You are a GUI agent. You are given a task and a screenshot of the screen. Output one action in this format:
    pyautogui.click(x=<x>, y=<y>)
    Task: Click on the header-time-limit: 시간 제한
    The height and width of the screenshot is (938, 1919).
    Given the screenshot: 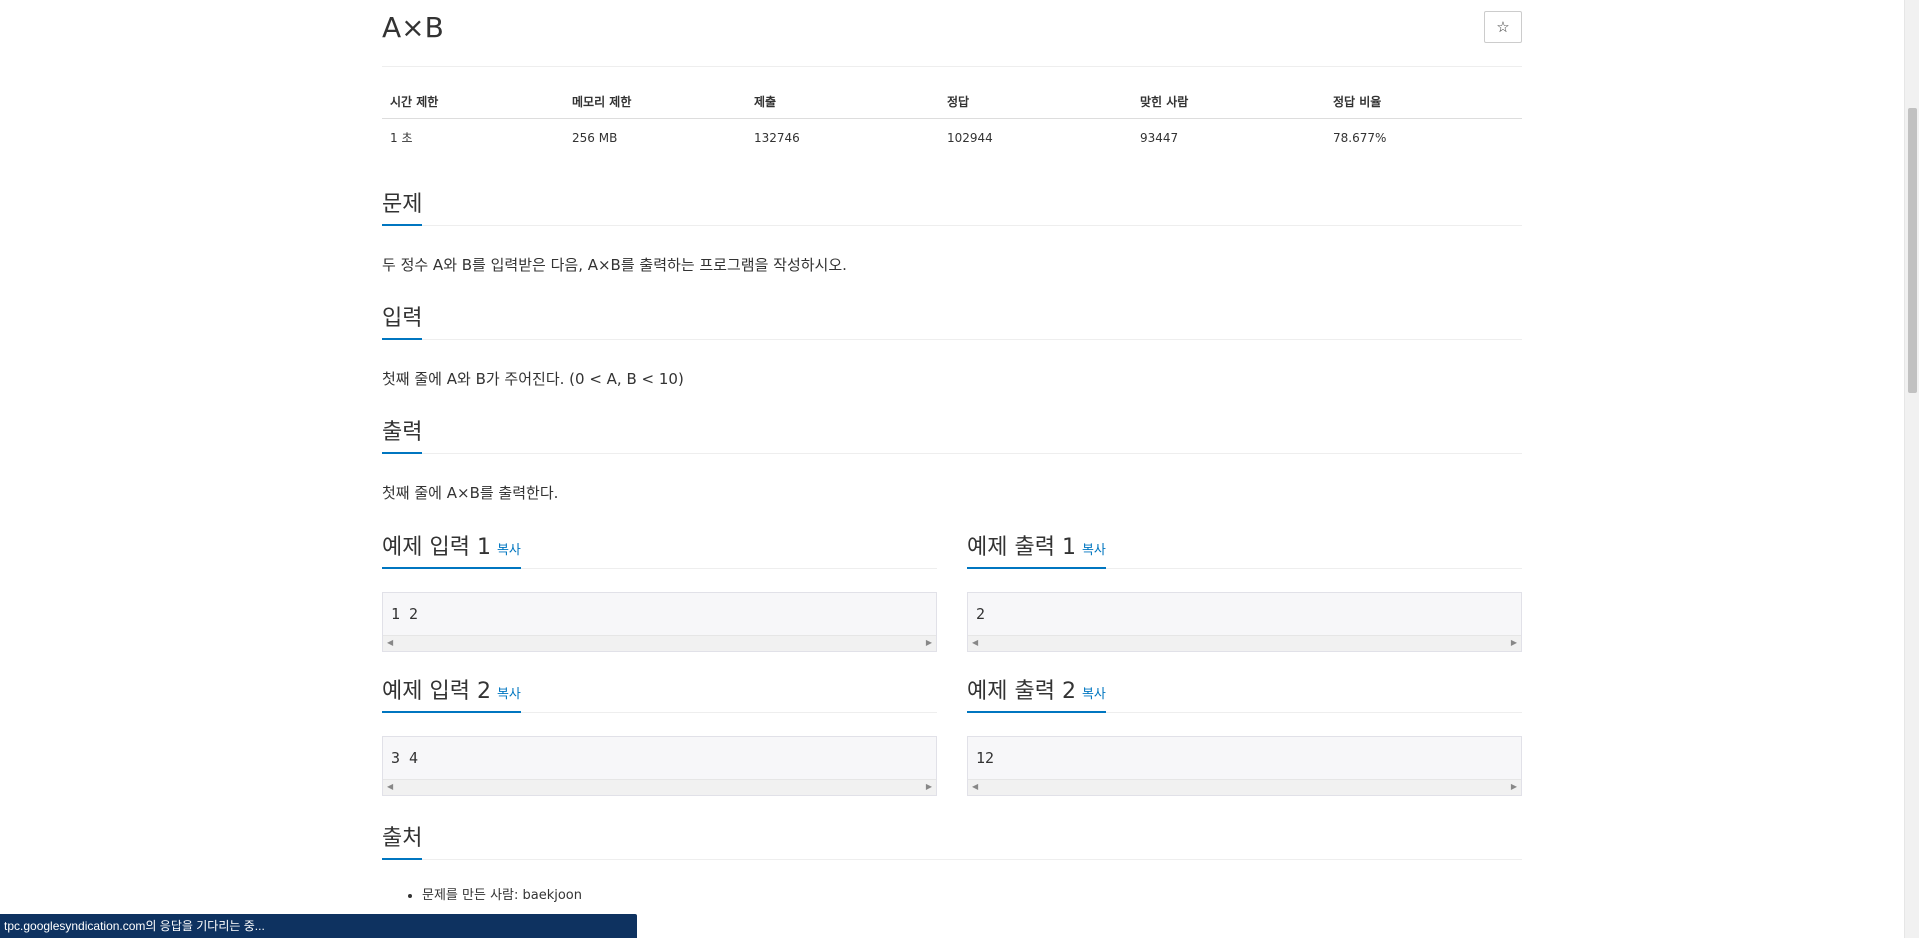 What is the action you would take?
    pyautogui.click(x=473, y=103)
    